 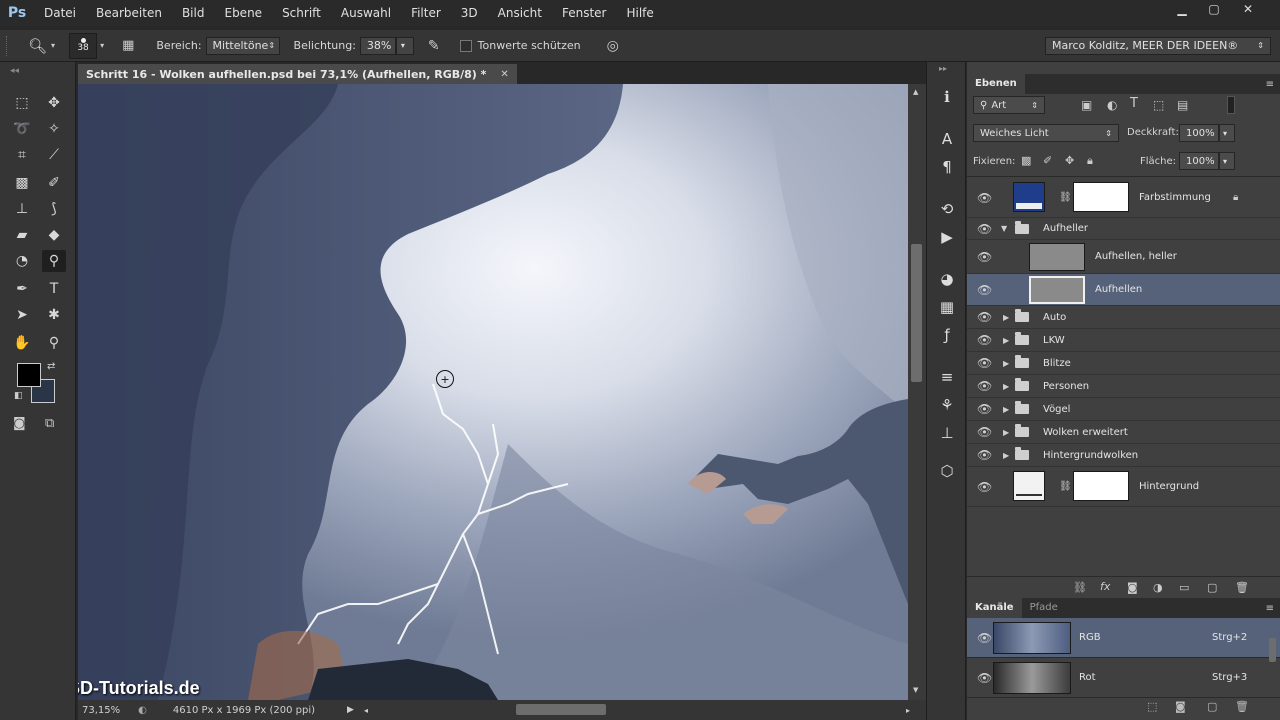 What do you see at coordinates (915, 690) in the screenshot?
I see `scroll-down-icon: ▼` at bounding box center [915, 690].